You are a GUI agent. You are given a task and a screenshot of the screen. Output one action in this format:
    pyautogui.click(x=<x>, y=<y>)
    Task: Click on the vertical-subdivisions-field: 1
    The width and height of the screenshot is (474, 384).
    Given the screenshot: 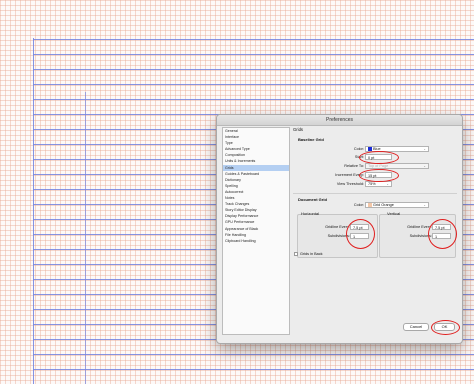 What is the action you would take?
    pyautogui.click(x=441, y=236)
    